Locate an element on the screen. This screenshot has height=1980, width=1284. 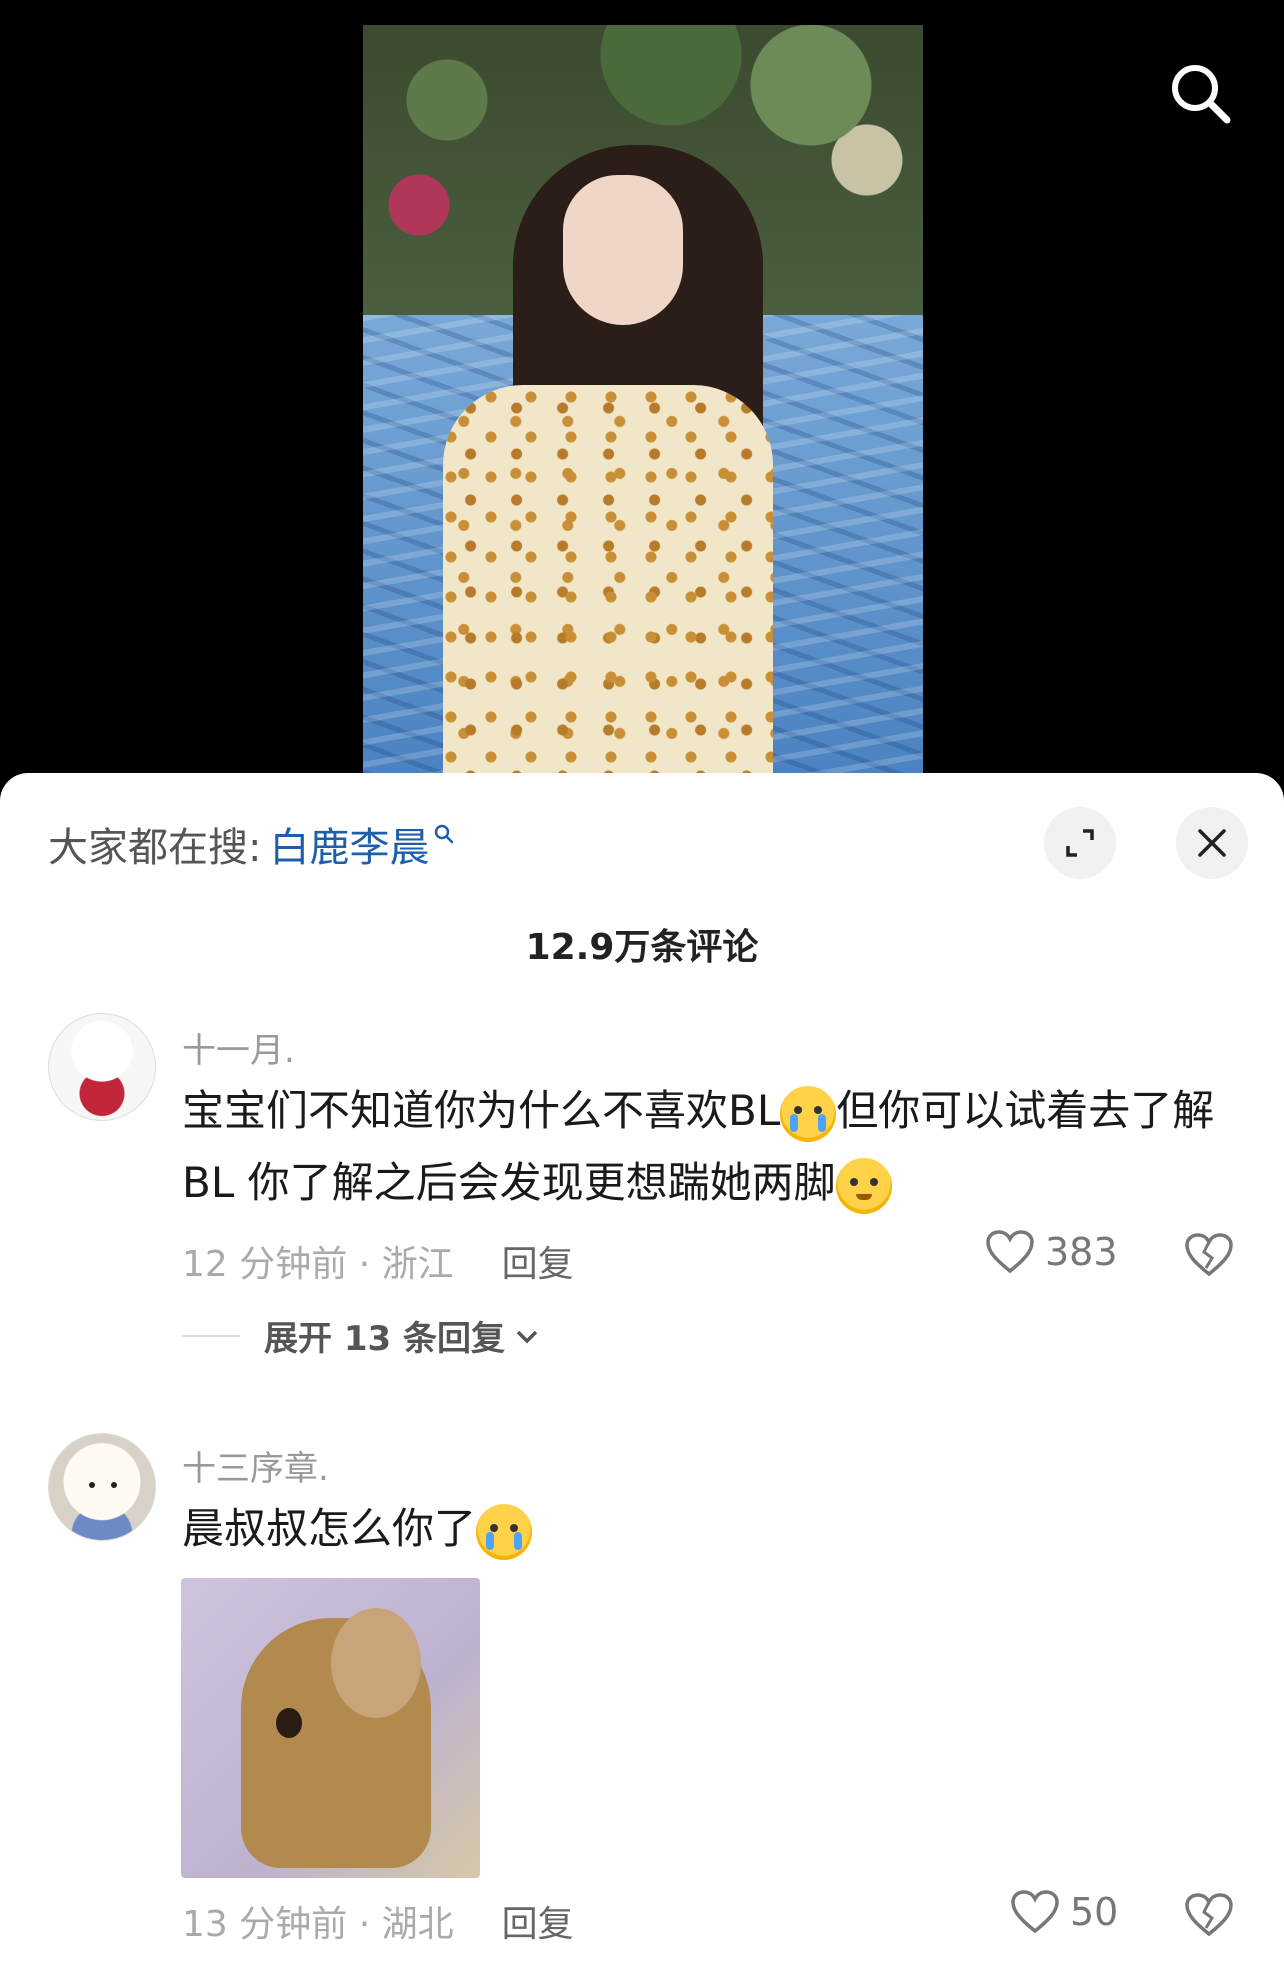
comment-meta: 13 分钟前 · 湖北 回复 is located at coordinates (378, 1921).